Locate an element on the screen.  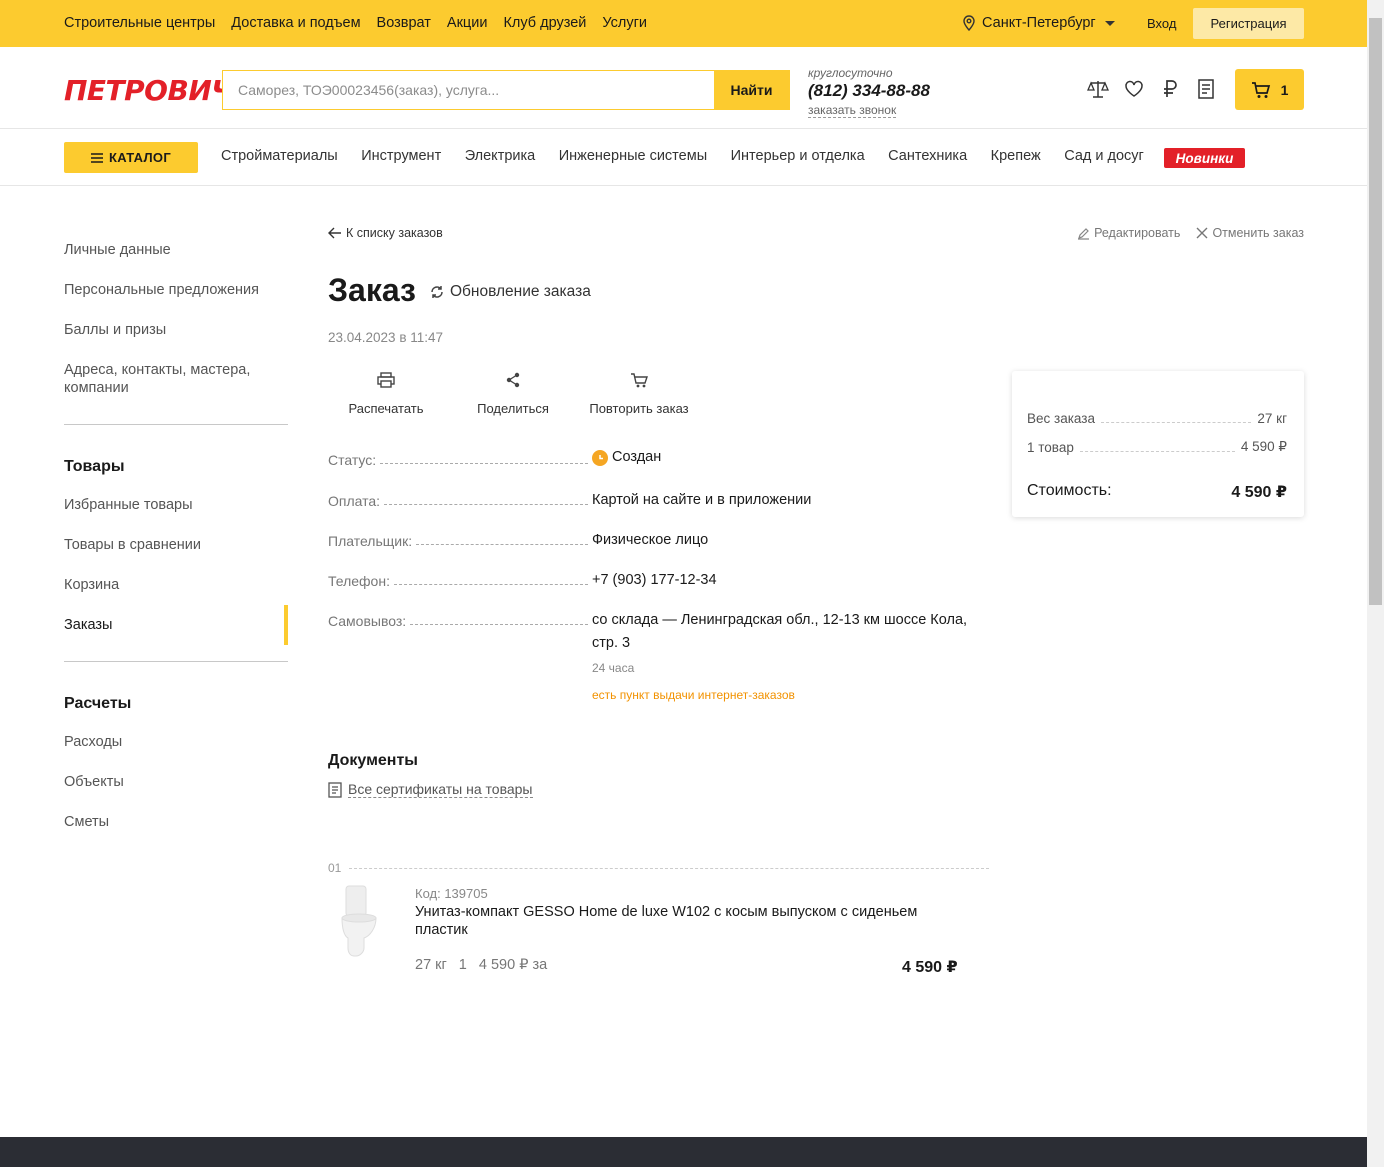
nav-item-tools: Инструмент is located at coordinates (401, 156).